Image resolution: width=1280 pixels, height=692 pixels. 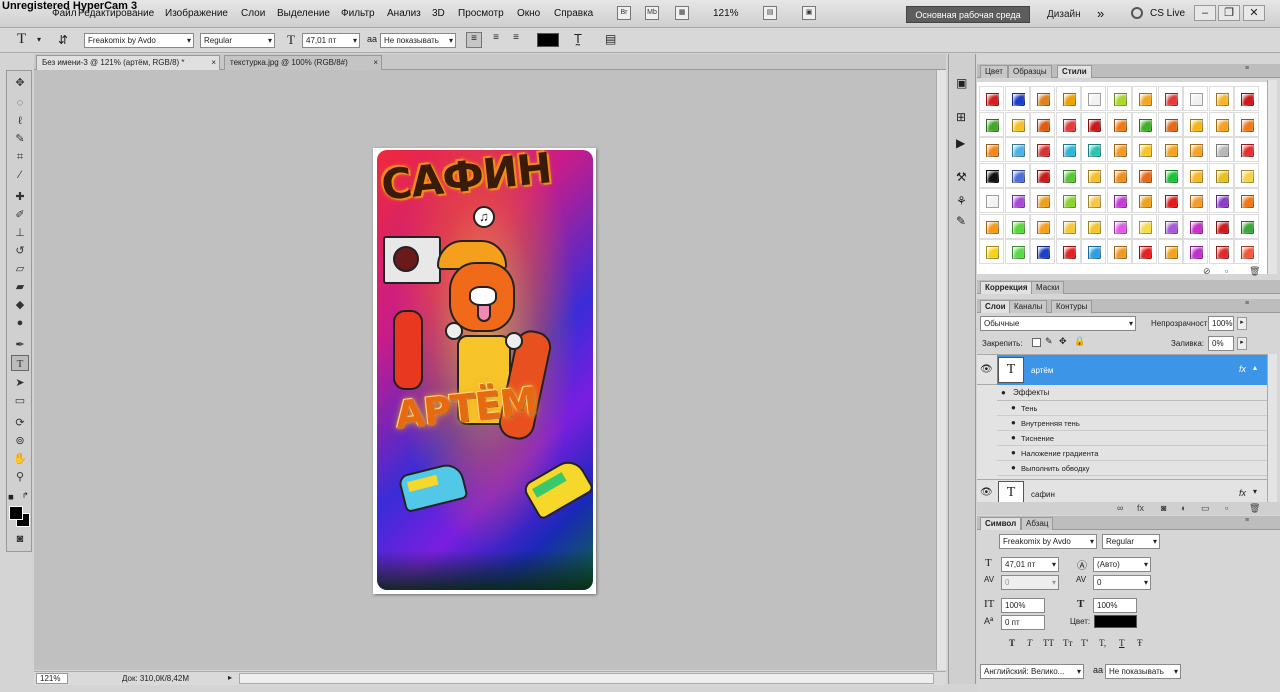 What do you see at coordinates (1006, 287) in the screenshot?
I see `tab-adjustments: Коррекция` at bounding box center [1006, 287].